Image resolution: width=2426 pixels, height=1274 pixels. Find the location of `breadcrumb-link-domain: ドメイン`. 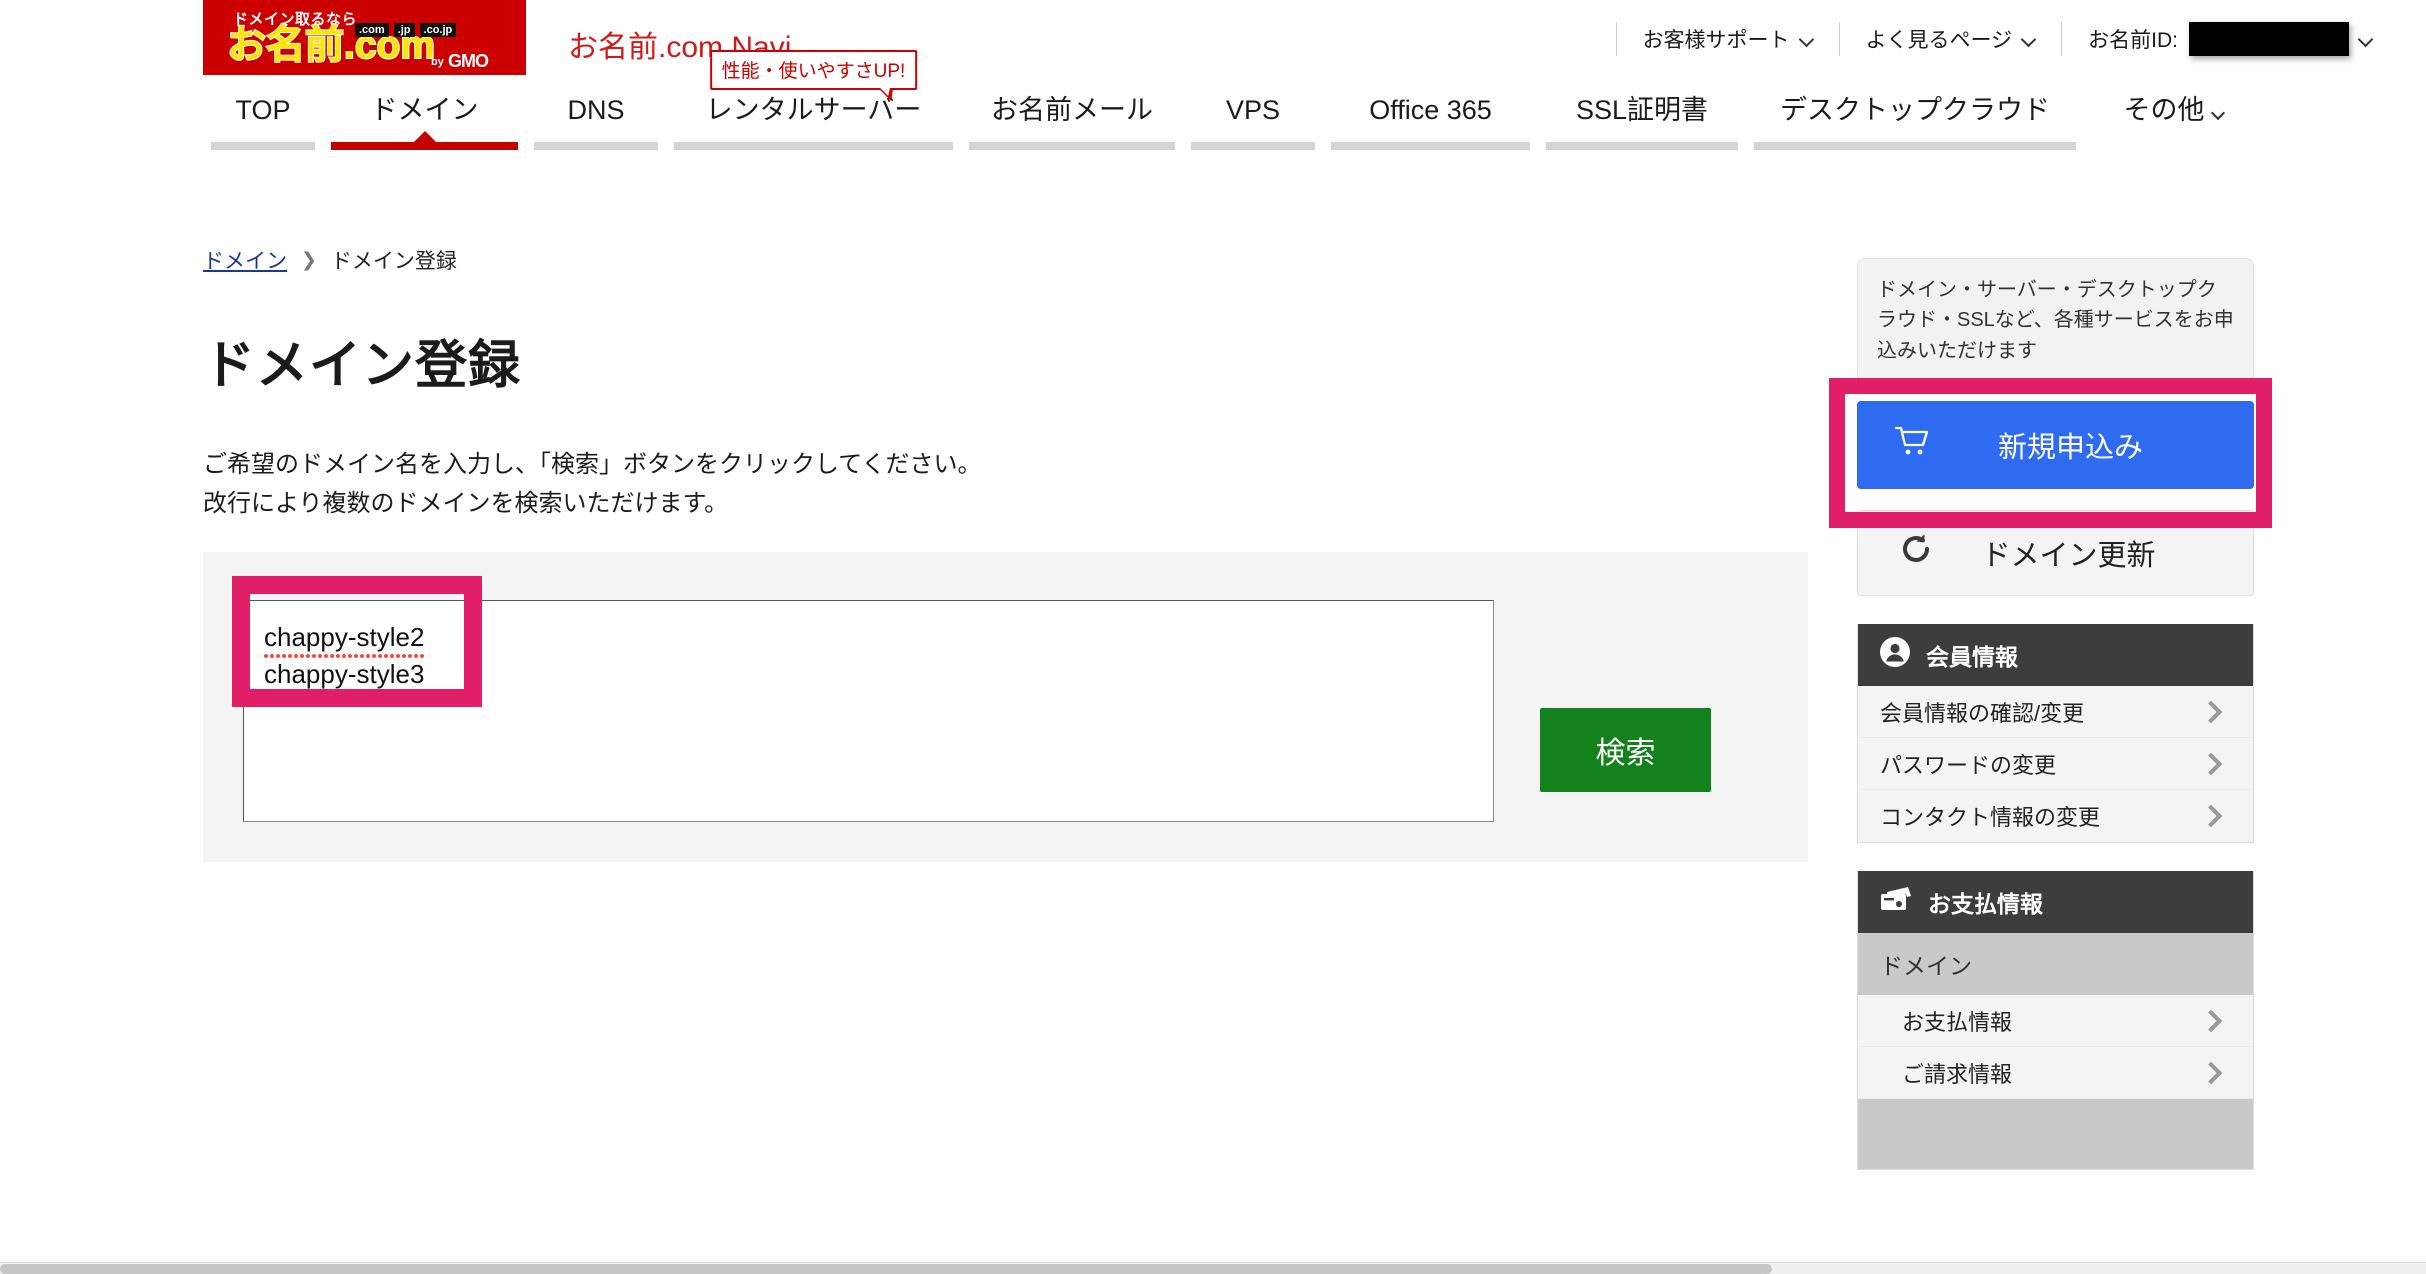

breadcrumb-link-domain: ドメイン is located at coordinates (245, 260).